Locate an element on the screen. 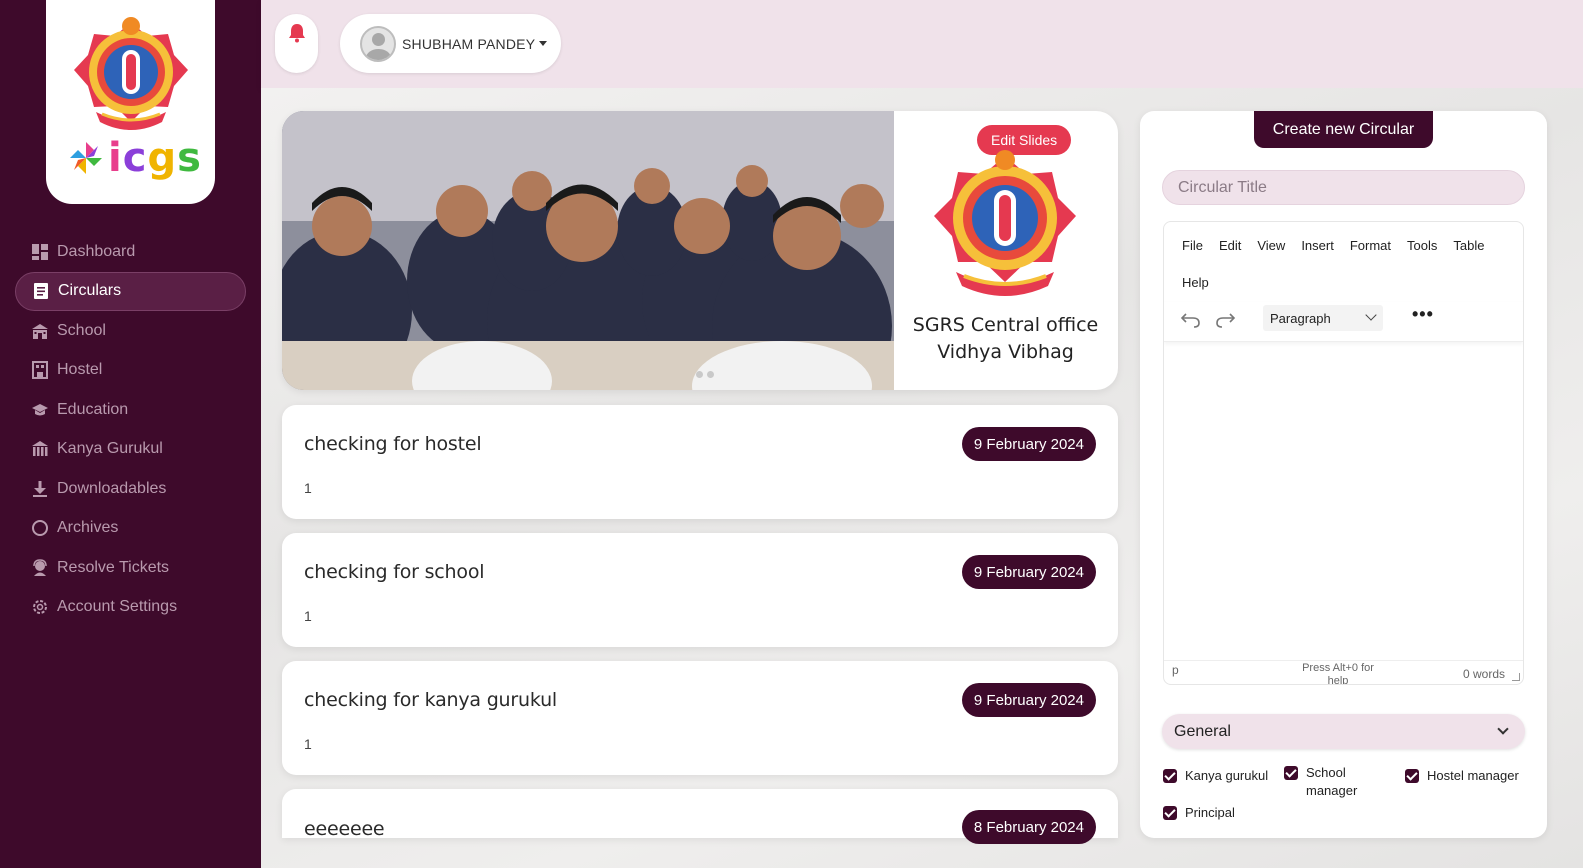  sidebar-item-label: Account Settings is located at coordinates (117, 607).